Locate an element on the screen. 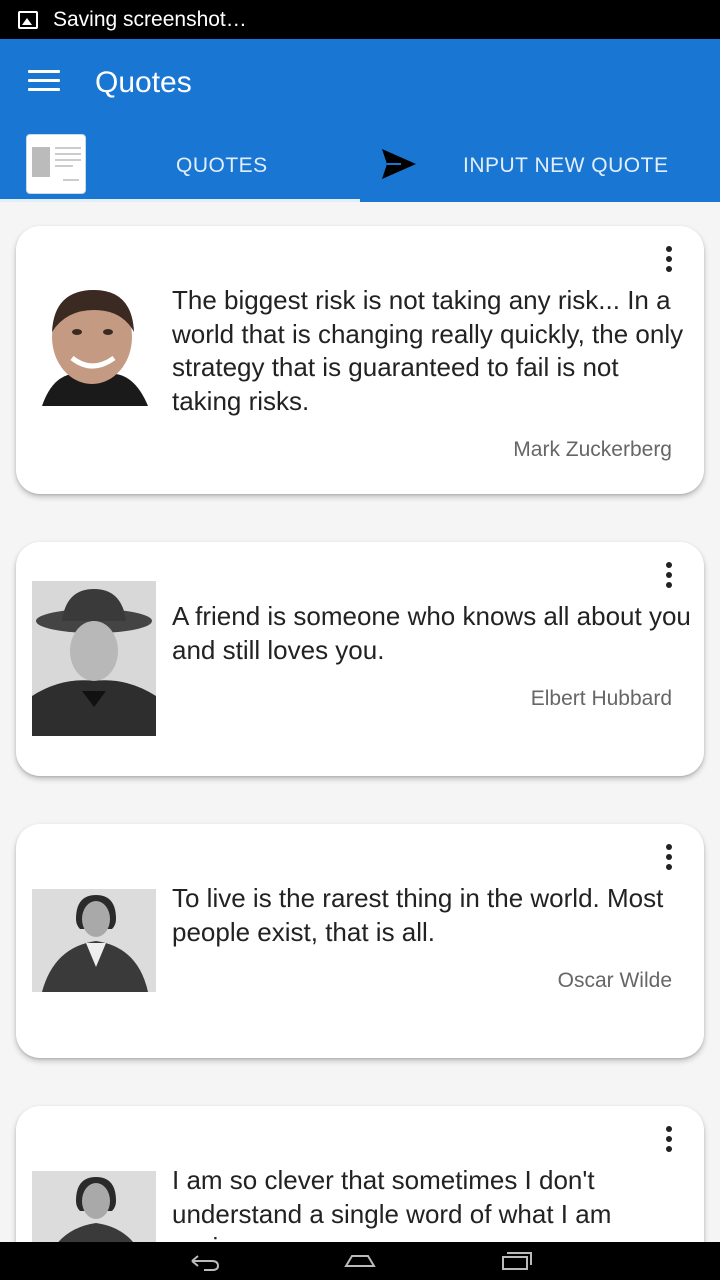  tab-input-new-quote-label: INPUT NEW QUOTE is located at coordinates (566, 165).